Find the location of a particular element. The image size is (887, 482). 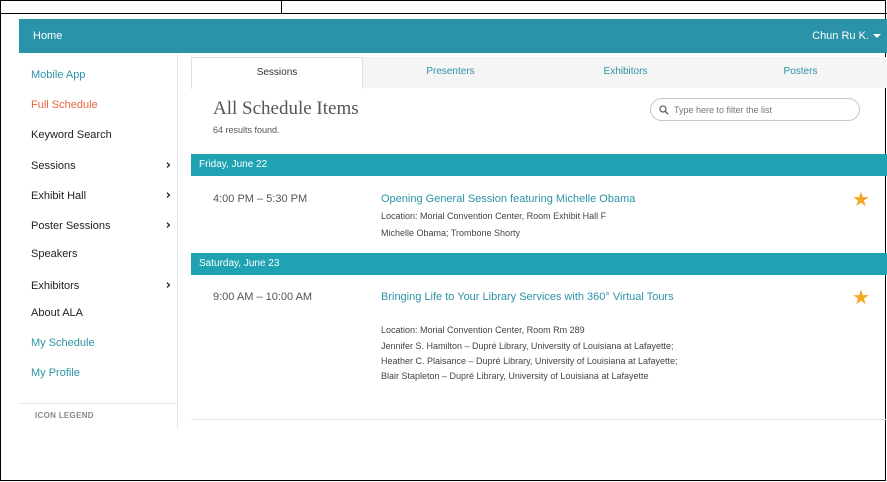

tab-presenters: Presenters is located at coordinates (450, 72).